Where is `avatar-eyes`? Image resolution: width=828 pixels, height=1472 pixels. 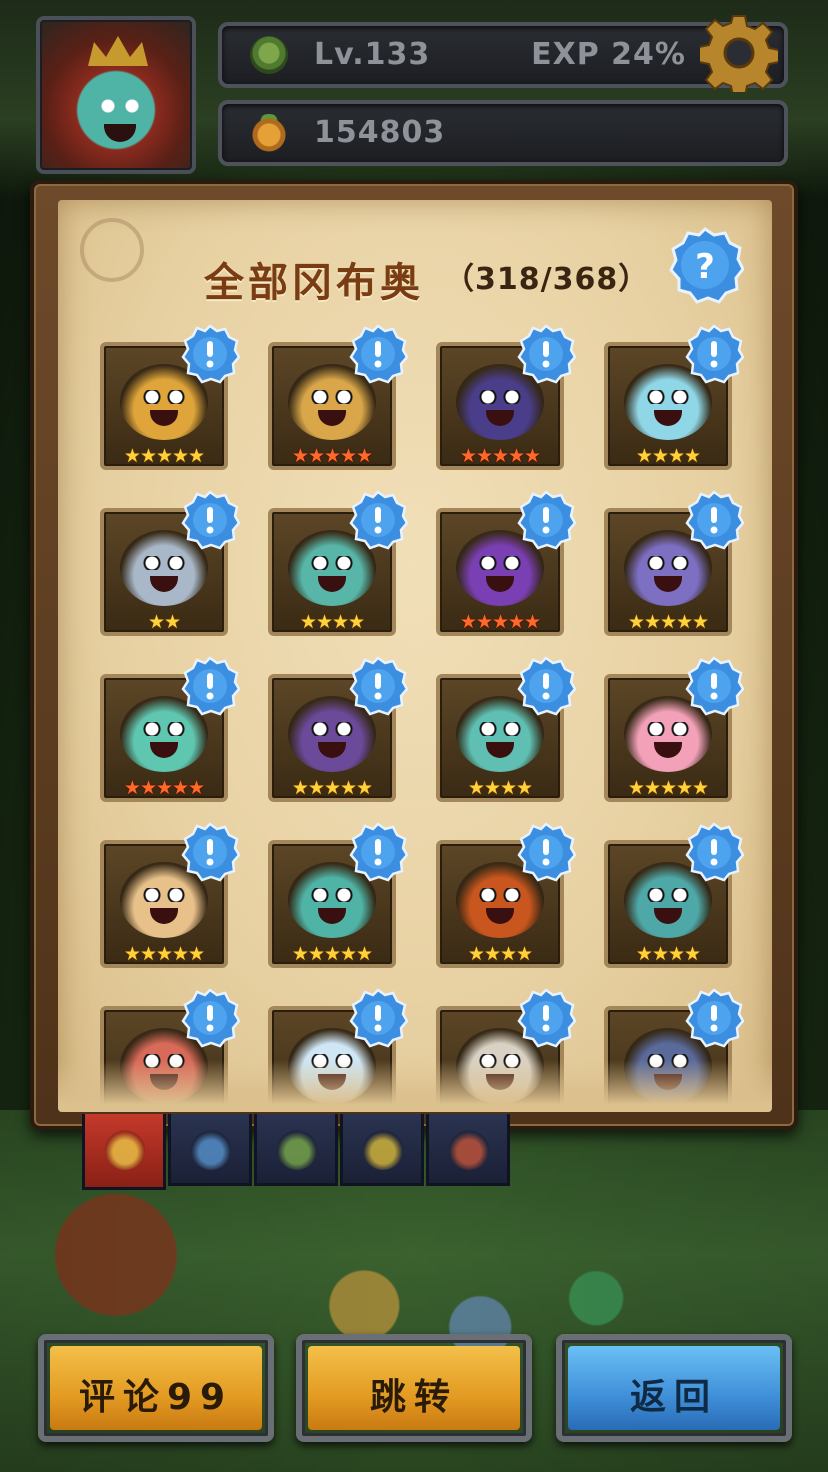 avatar-eyes is located at coordinates (120, 106).